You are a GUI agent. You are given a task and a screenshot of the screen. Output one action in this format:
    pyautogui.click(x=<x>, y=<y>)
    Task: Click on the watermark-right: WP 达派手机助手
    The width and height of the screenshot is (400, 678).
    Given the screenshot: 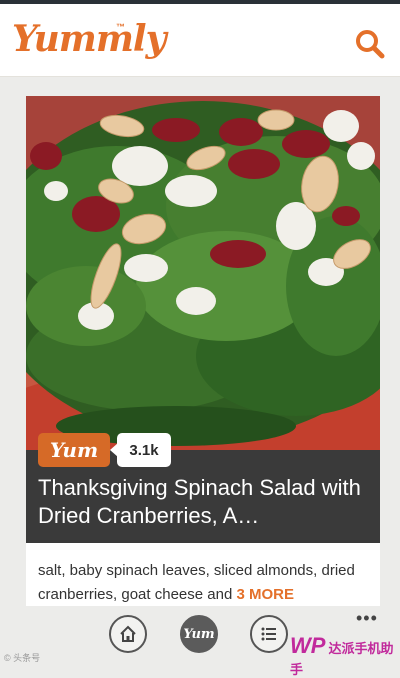 What is the action you would take?
    pyautogui.click(x=345, y=655)
    